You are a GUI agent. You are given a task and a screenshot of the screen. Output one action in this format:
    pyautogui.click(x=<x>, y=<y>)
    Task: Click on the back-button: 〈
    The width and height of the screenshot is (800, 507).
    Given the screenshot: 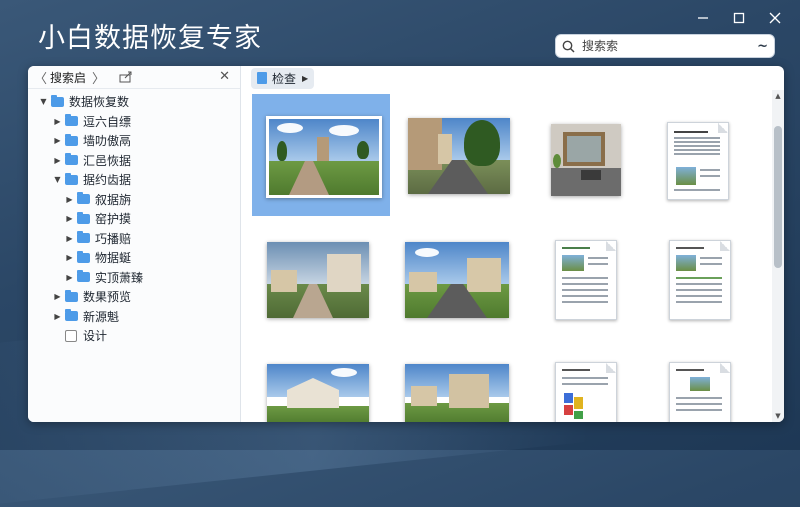 What is the action you would take?
    pyautogui.click(x=40, y=77)
    